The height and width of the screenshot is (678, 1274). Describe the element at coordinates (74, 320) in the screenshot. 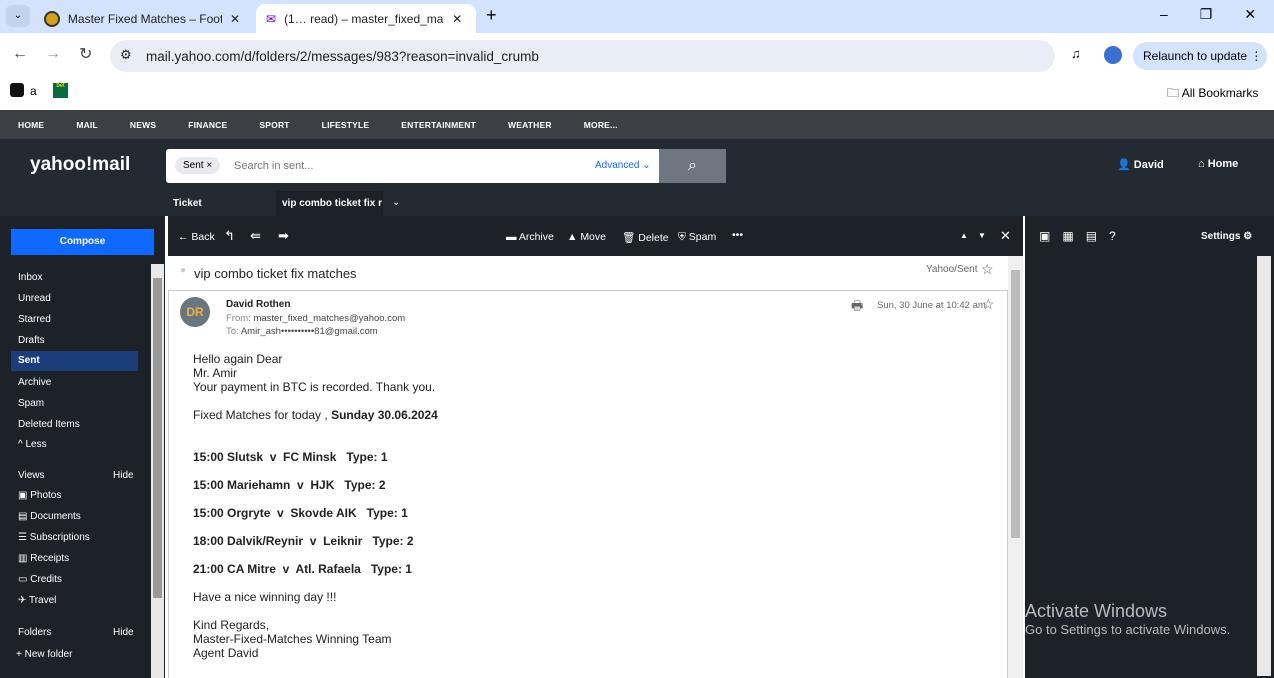

I see `sidebar-item-starred: Starred` at that location.